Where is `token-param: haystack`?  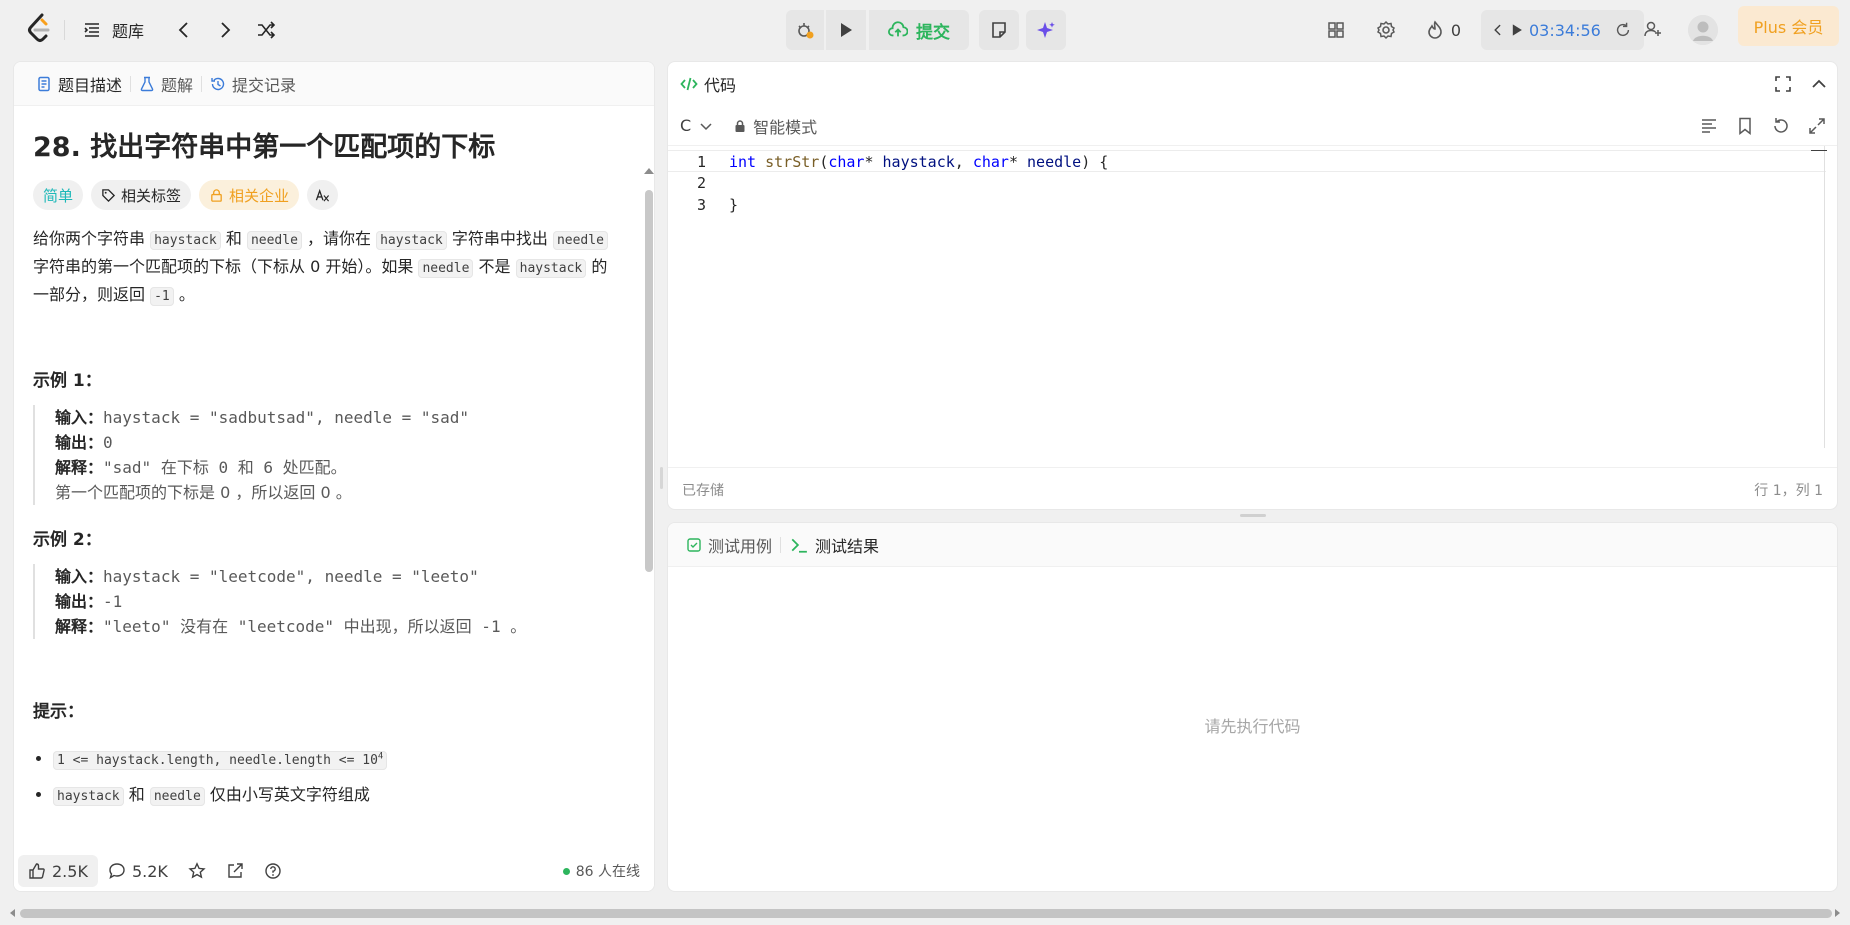
token-param: haystack is located at coordinates (918, 162).